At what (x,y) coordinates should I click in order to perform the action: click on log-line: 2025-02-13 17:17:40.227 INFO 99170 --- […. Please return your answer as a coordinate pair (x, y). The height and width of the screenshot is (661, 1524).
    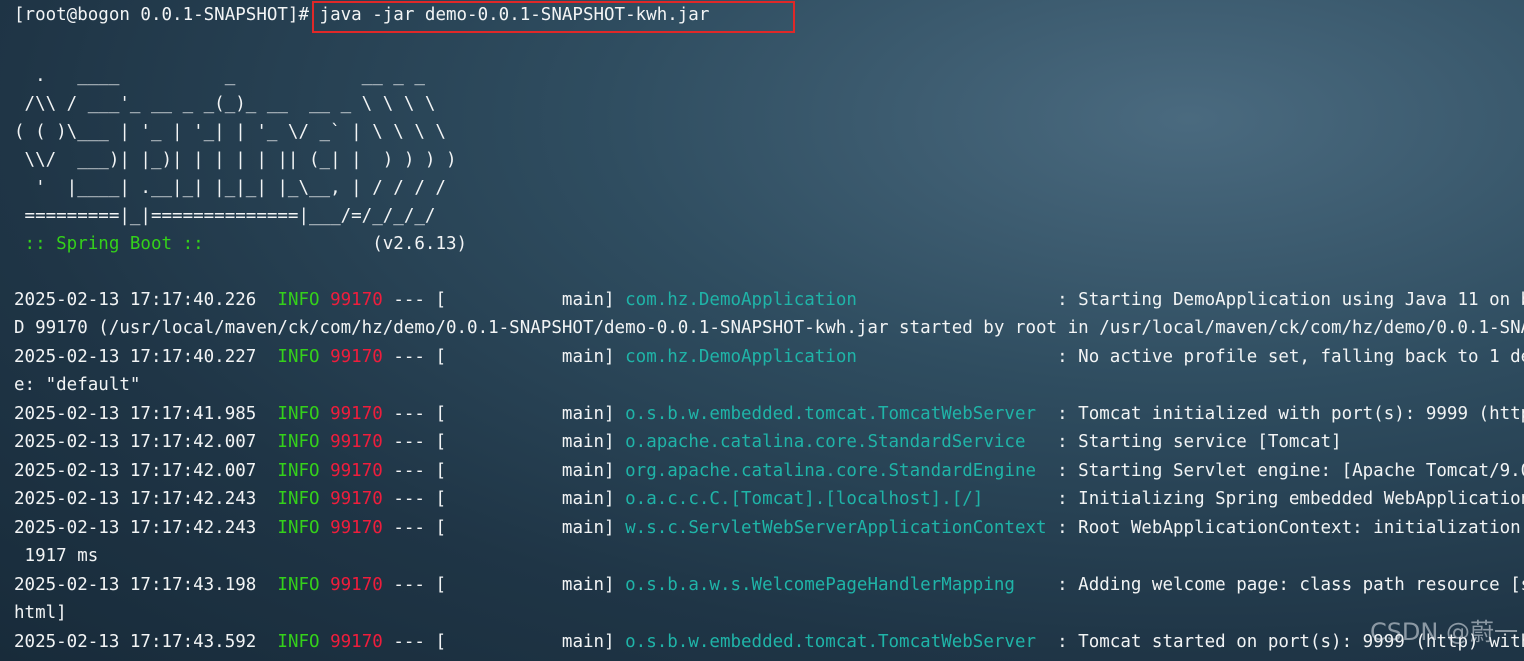
    Looking at the image, I should click on (769, 357).